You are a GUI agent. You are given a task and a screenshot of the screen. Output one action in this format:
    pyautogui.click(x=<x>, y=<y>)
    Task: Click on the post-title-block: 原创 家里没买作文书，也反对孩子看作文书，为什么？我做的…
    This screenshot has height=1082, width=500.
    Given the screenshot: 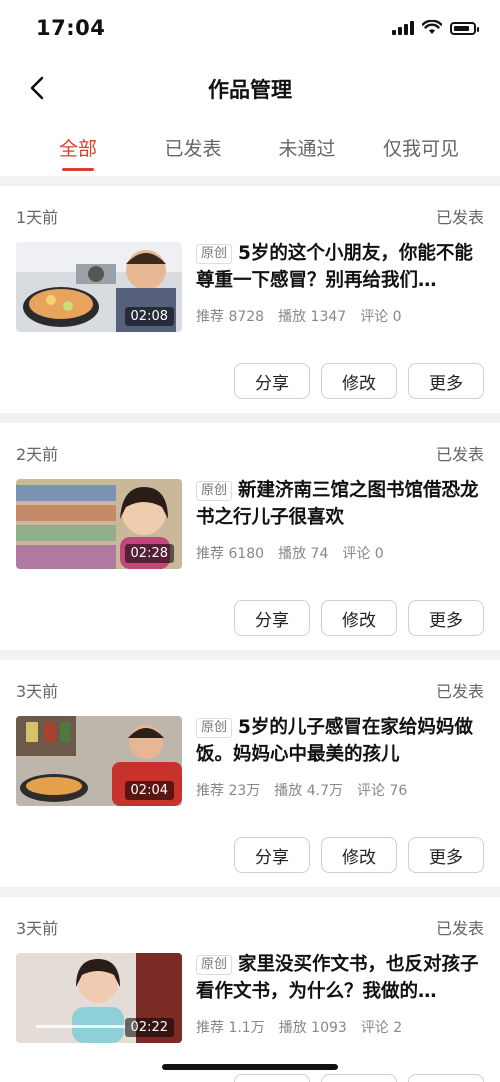 What is the action you would take?
    pyautogui.click(x=341, y=978)
    